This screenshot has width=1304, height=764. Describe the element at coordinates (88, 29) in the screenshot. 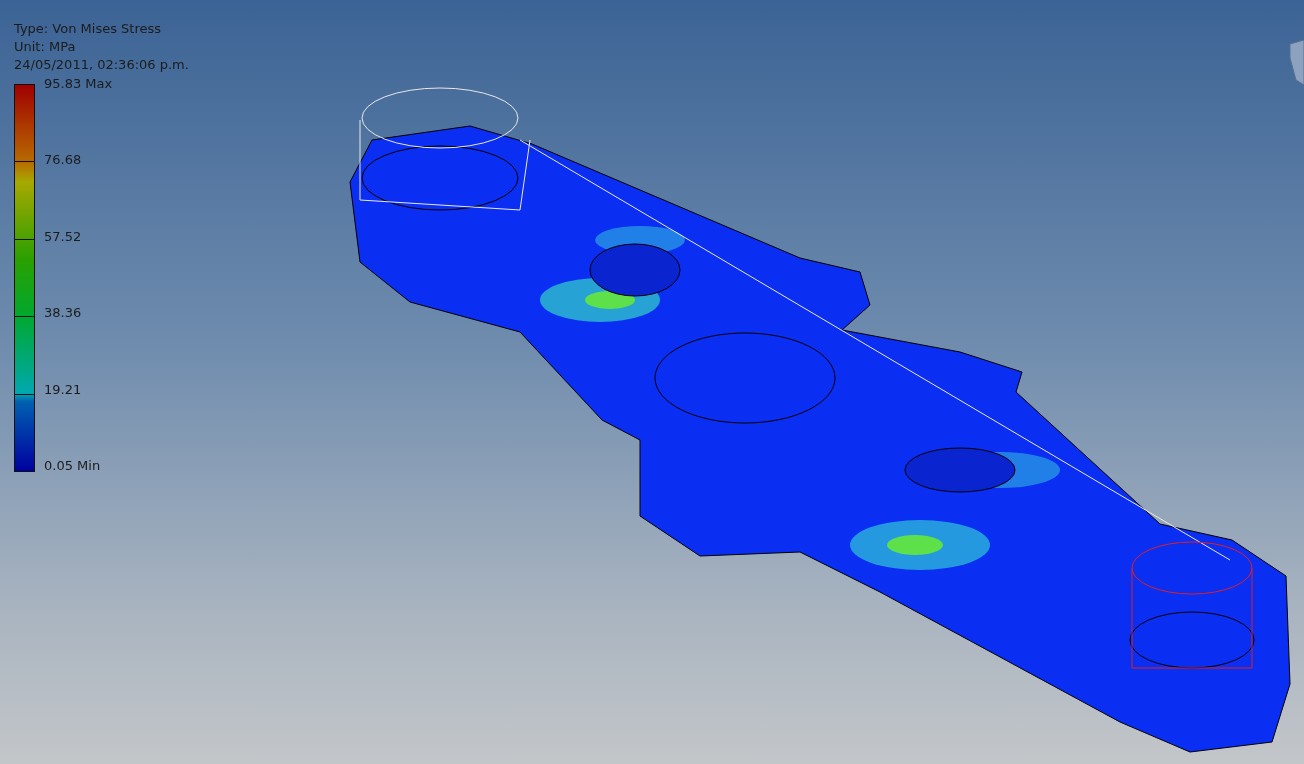

I see `result-type-label: Type: Von Mises Stress` at that location.